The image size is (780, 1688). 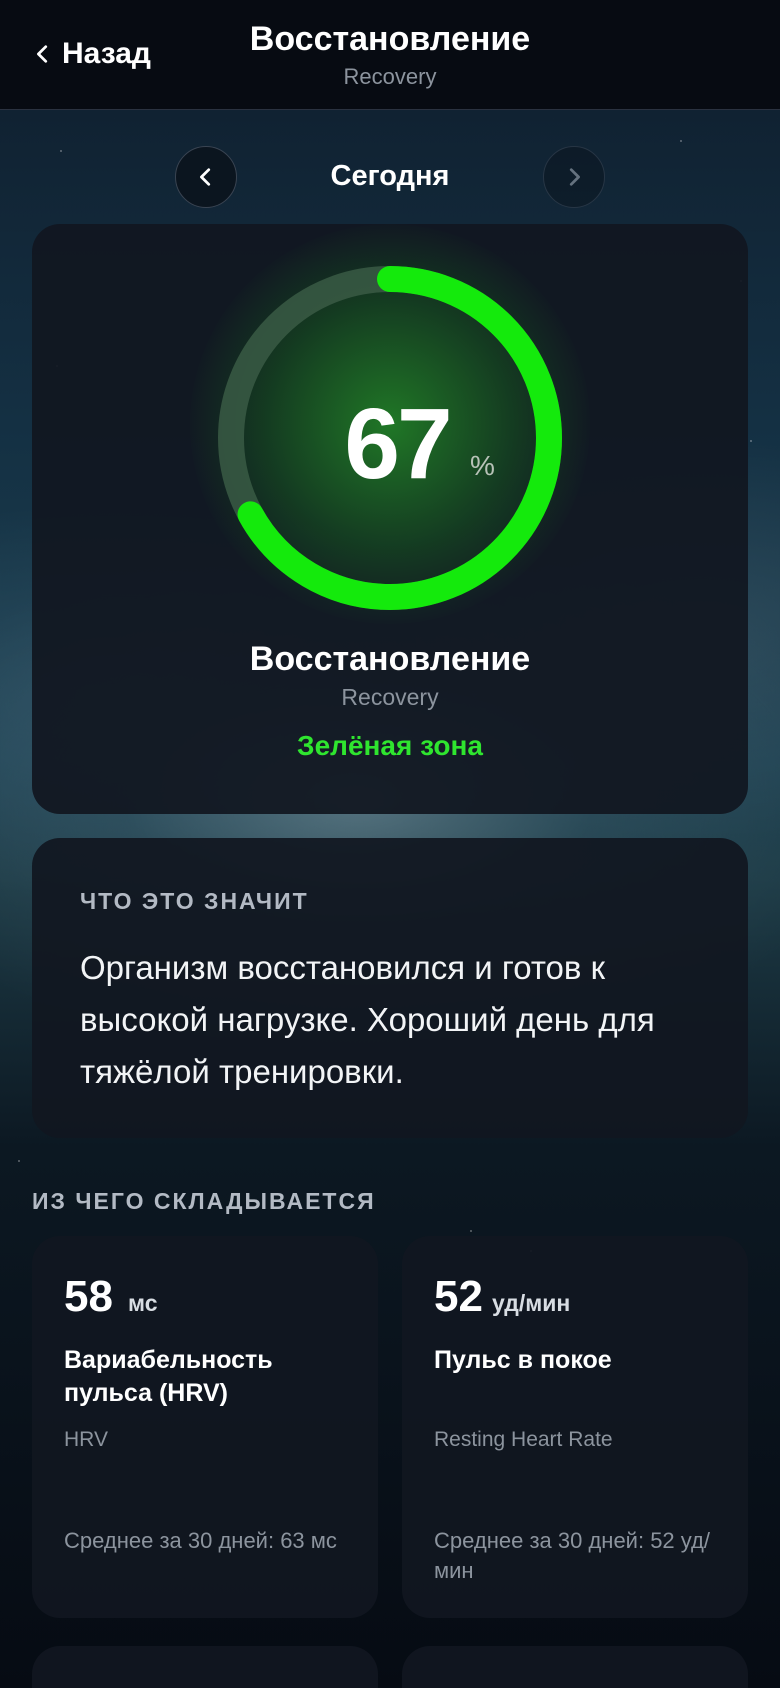 I want to click on metric-average: Среднее за 30 дней: 52 уд/мин, so click(x=572, y=1555).